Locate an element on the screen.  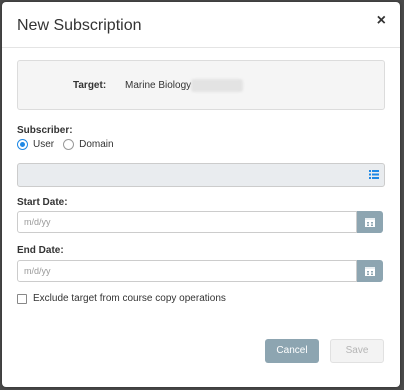
cancel-button: Cancel is located at coordinates (292, 351).